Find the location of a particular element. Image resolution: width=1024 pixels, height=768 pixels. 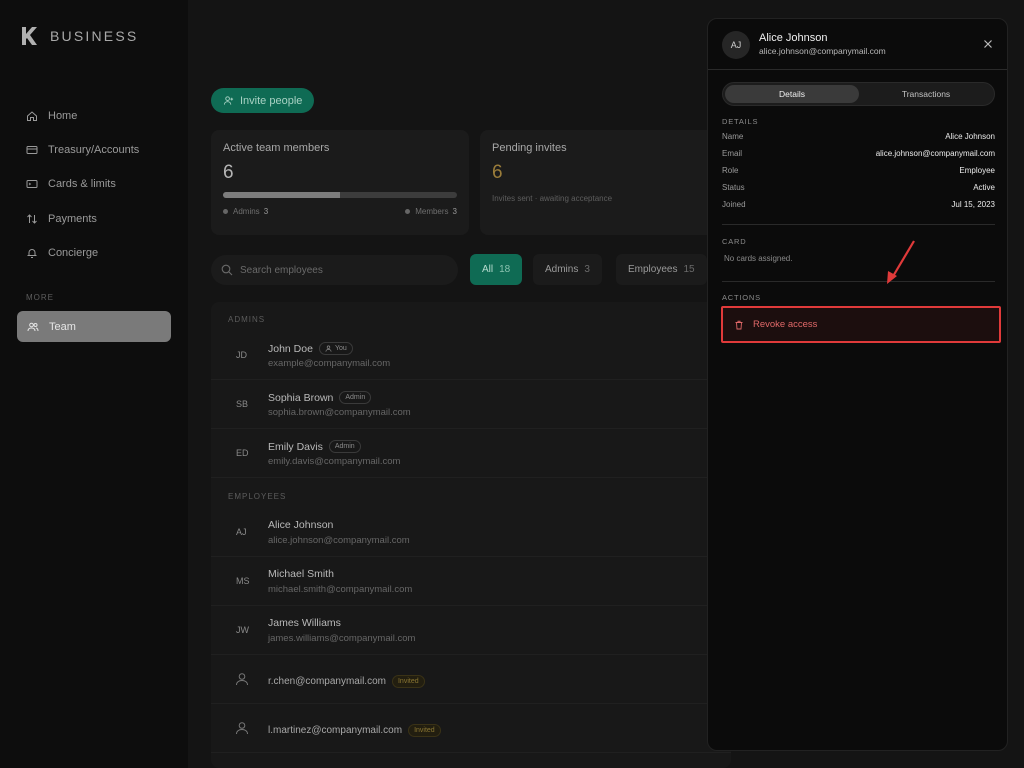

filter-count: 18 is located at coordinates (505, 269).